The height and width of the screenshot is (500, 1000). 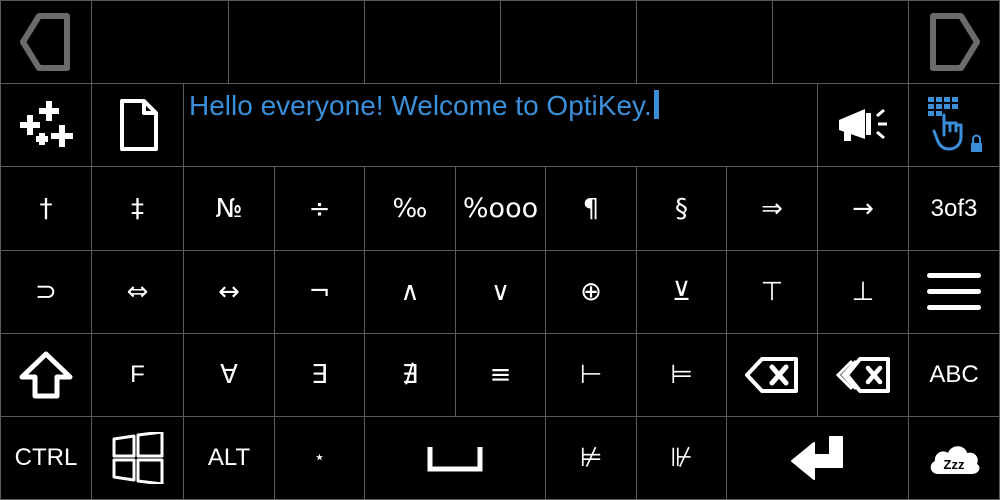 I want to click on key-not-models: ⊭, so click(x=591, y=458).